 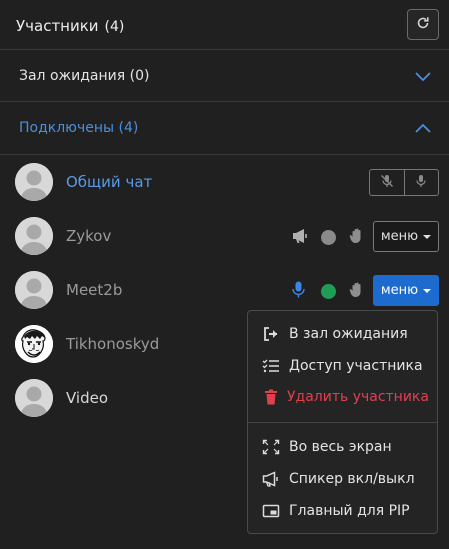 I want to click on participant-row-zykov: Zykov меню, so click(x=224, y=236).